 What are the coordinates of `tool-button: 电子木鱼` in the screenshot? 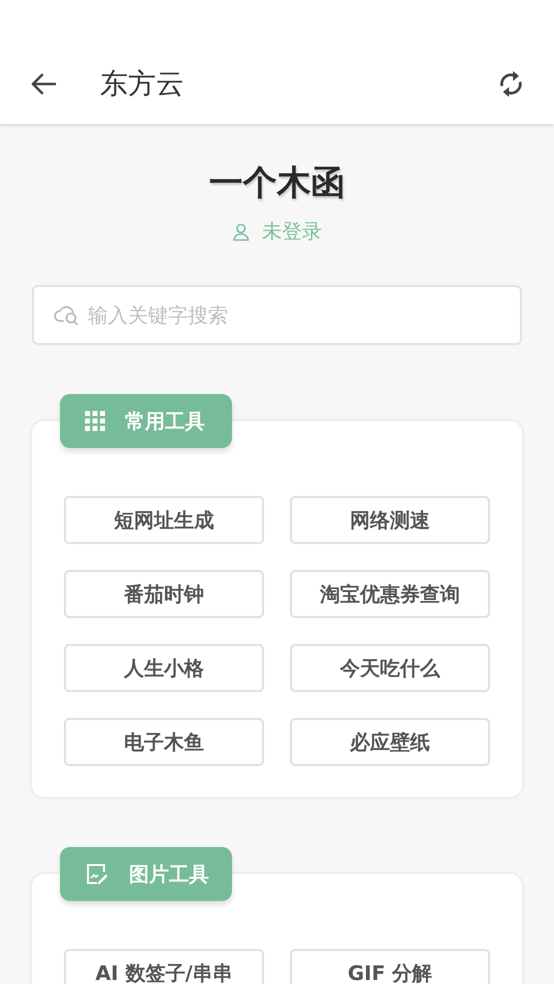 It's located at (164, 742).